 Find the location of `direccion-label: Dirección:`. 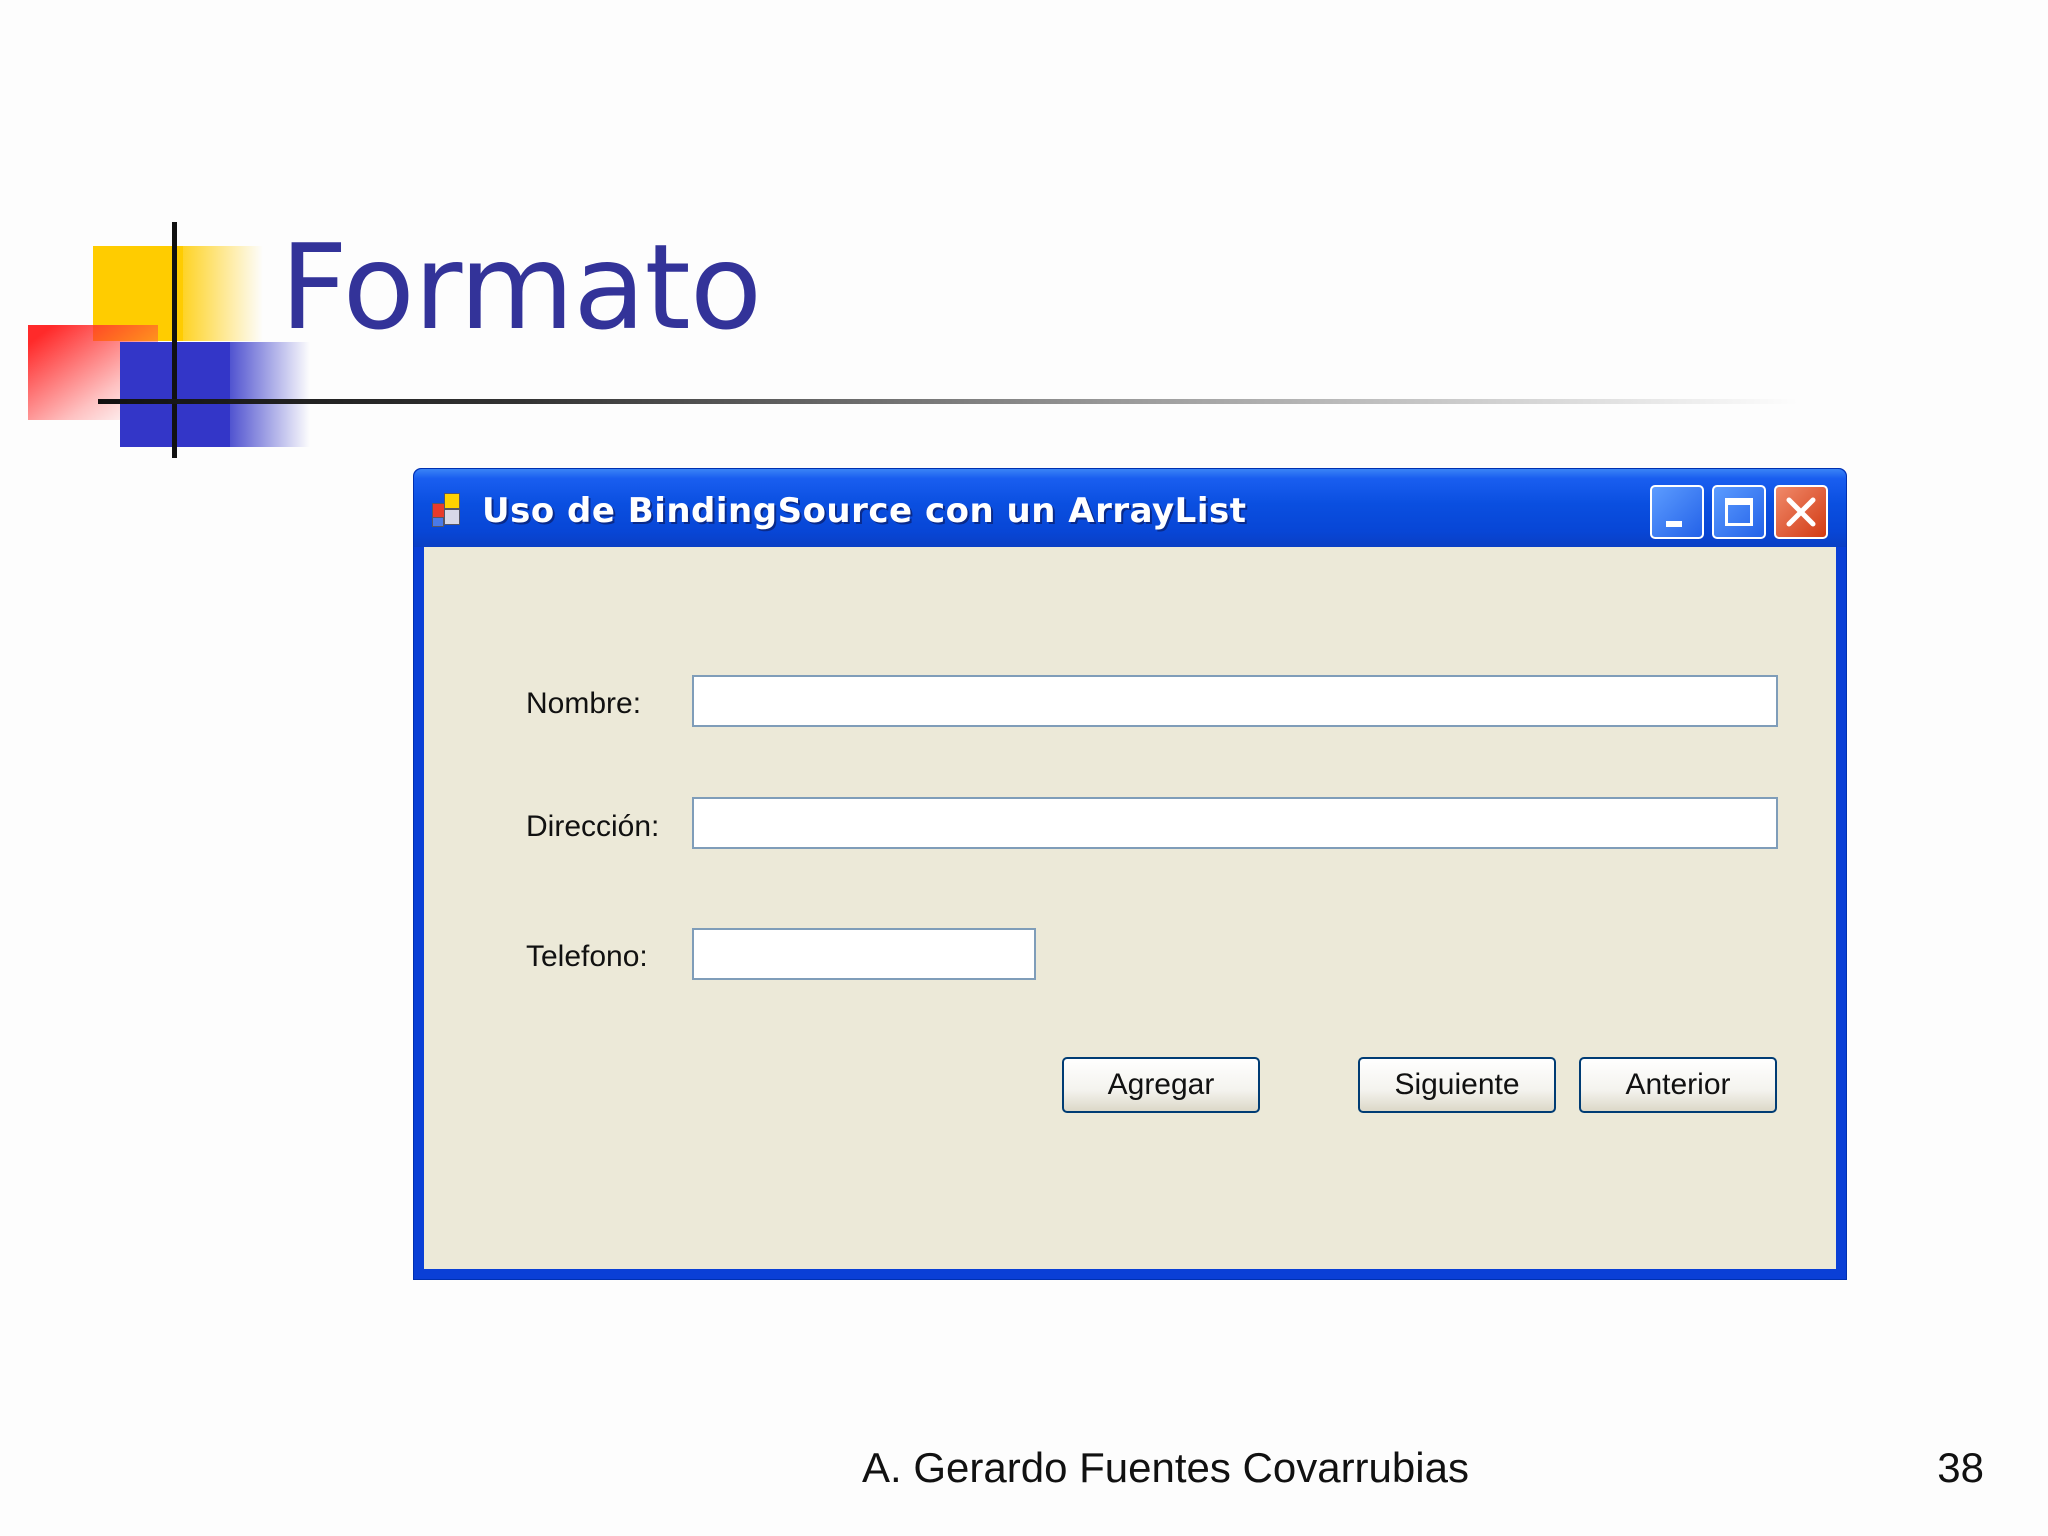

direccion-label: Dirección: is located at coordinates (593, 826).